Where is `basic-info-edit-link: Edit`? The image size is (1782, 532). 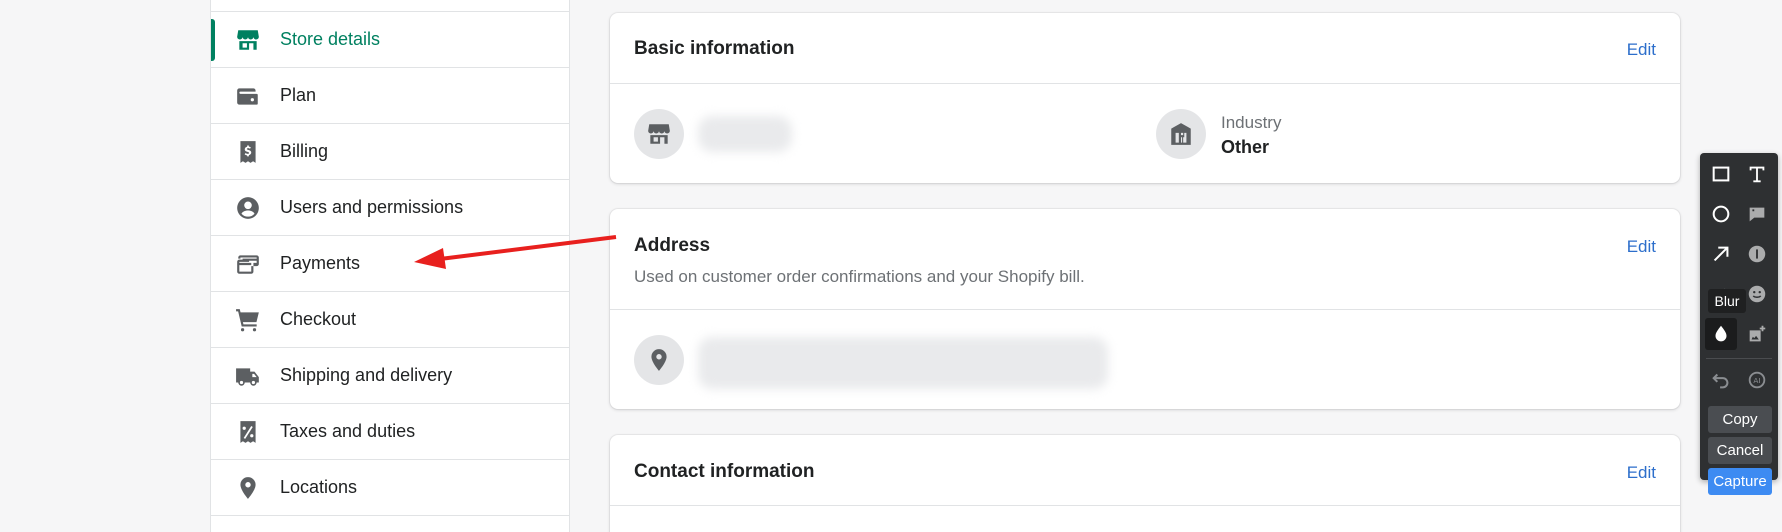 basic-info-edit-link: Edit is located at coordinates (1641, 50).